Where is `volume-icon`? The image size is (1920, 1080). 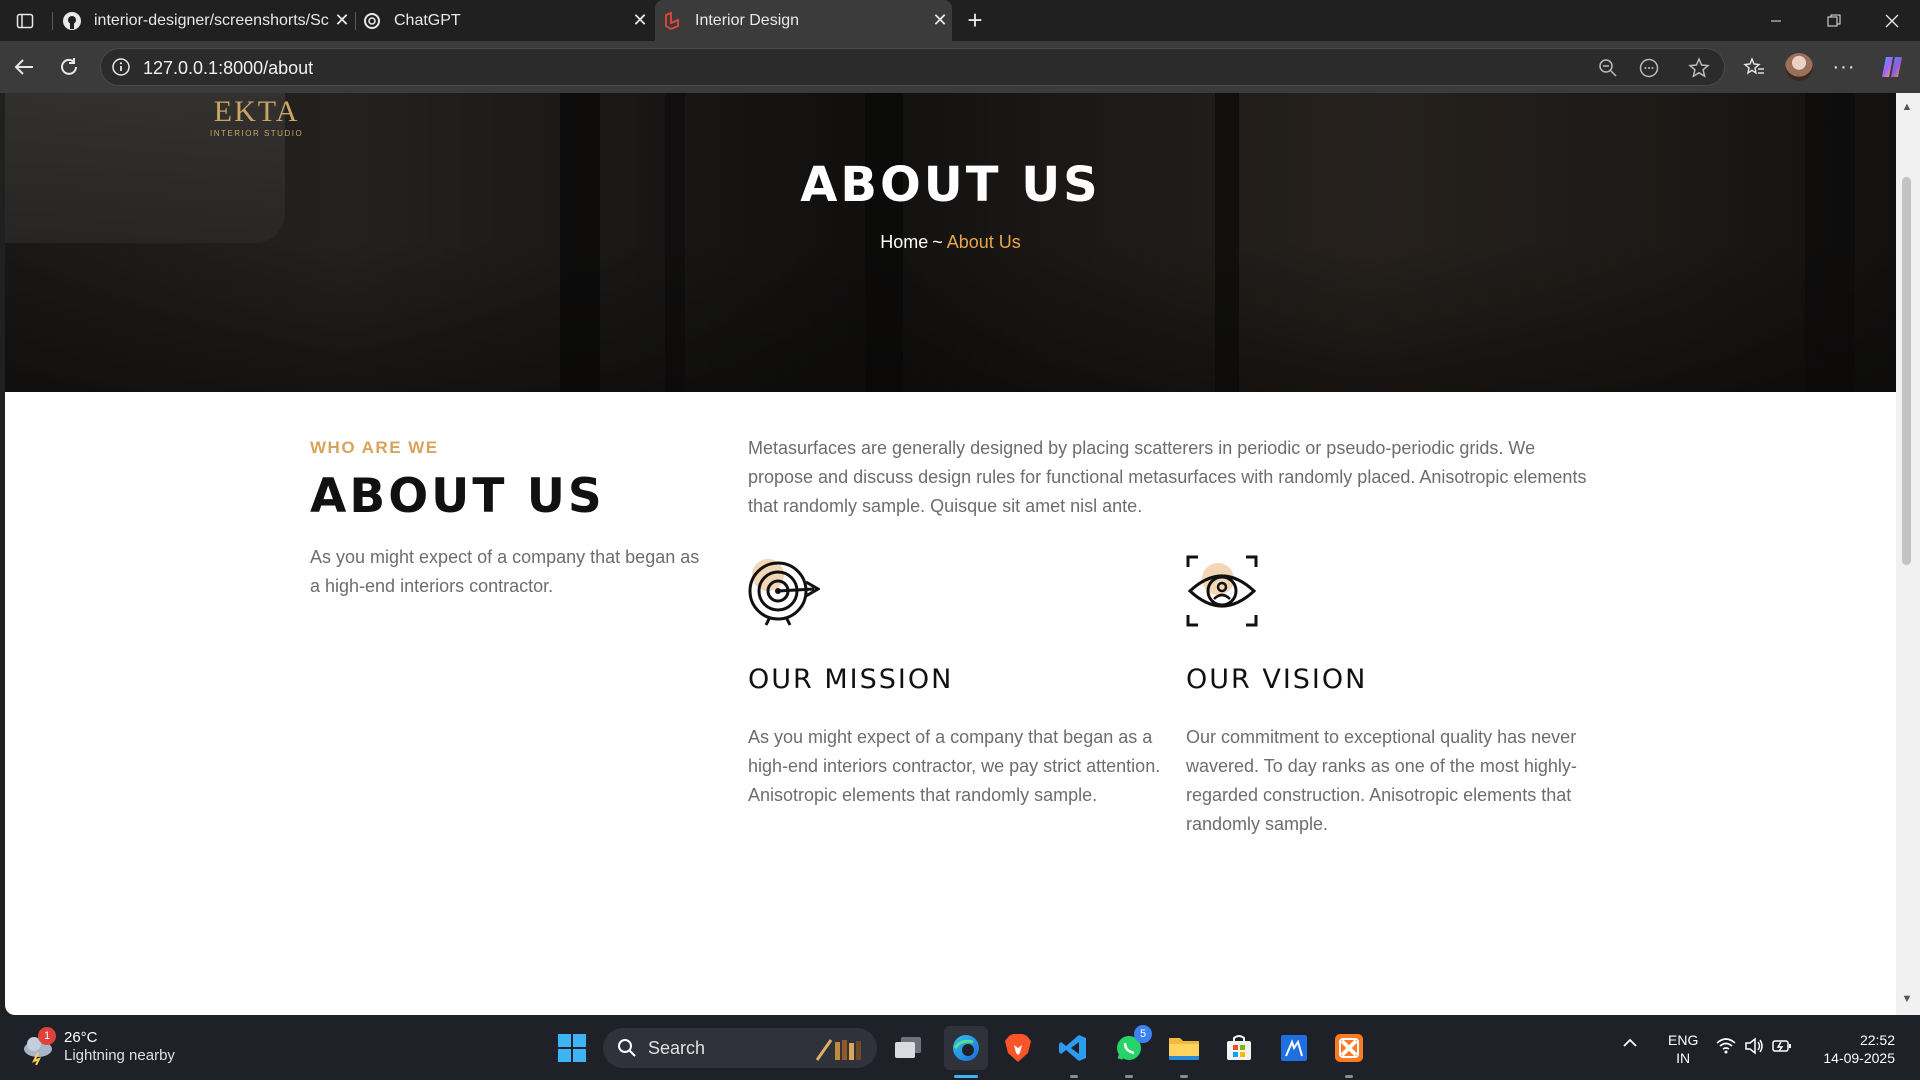
volume-icon is located at coordinates (1754, 1046).